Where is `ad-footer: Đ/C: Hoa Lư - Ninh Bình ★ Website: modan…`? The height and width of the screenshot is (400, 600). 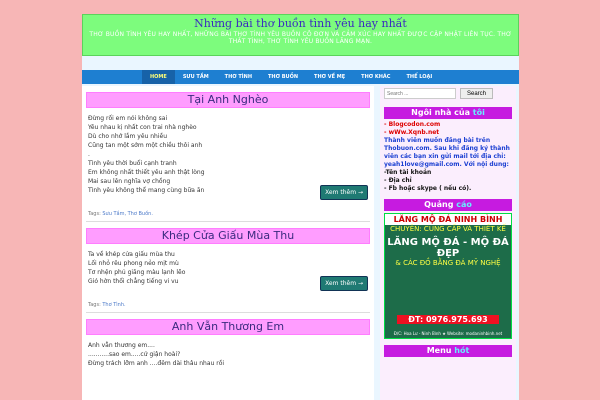 ad-footer: Đ/C: Hoa Lư - Ninh Bình ★ Website: modan… is located at coordinates (448, 333).